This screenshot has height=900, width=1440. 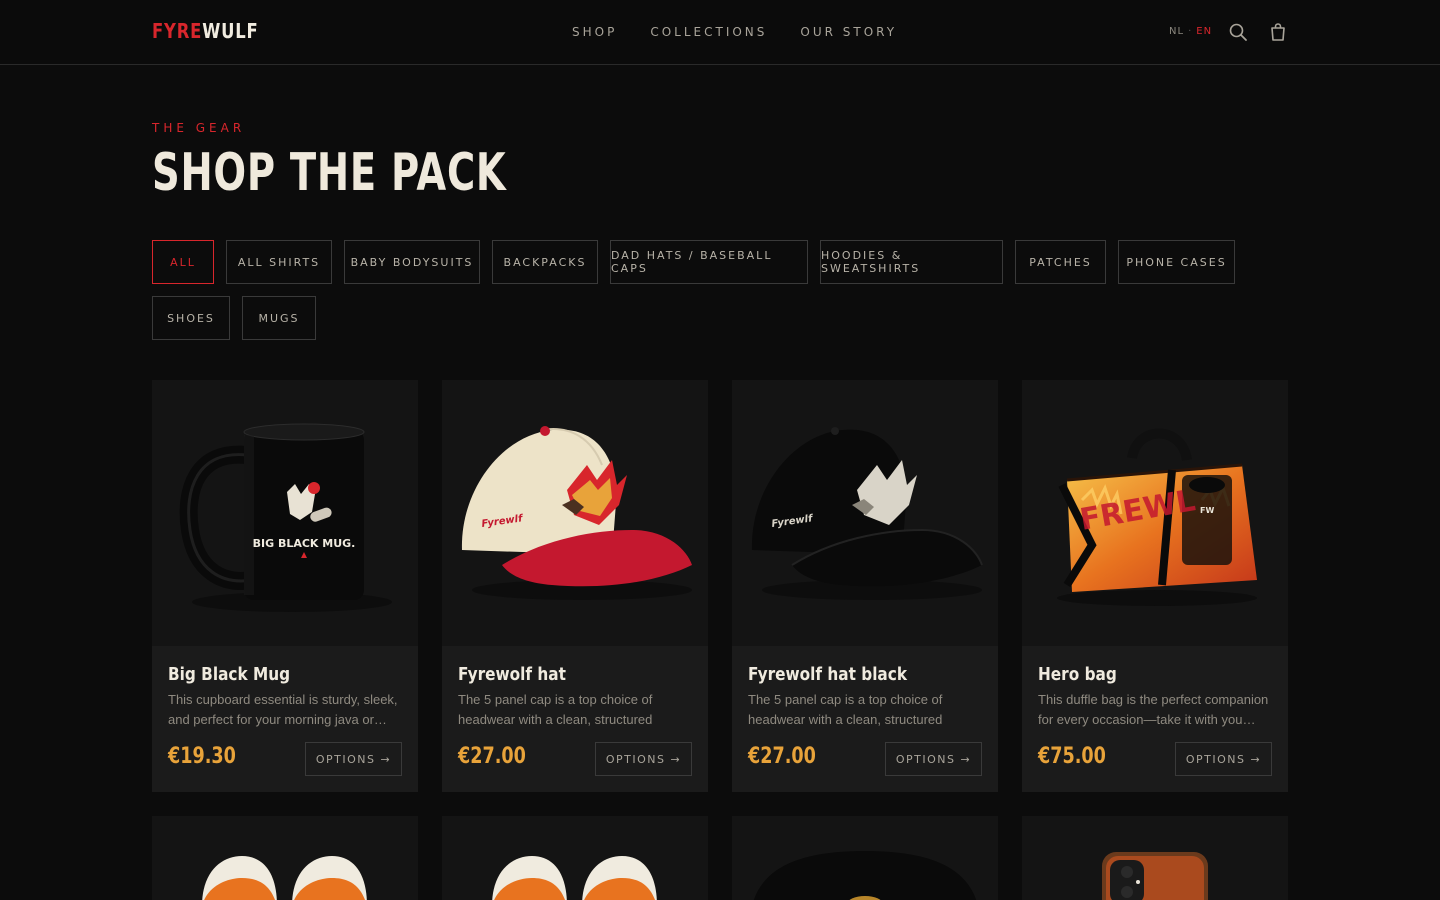 What do you see at coordinates (230, 31) in the screenshot?
I see `logo-part-wulf: WULF` at bounding box center [230, 31].